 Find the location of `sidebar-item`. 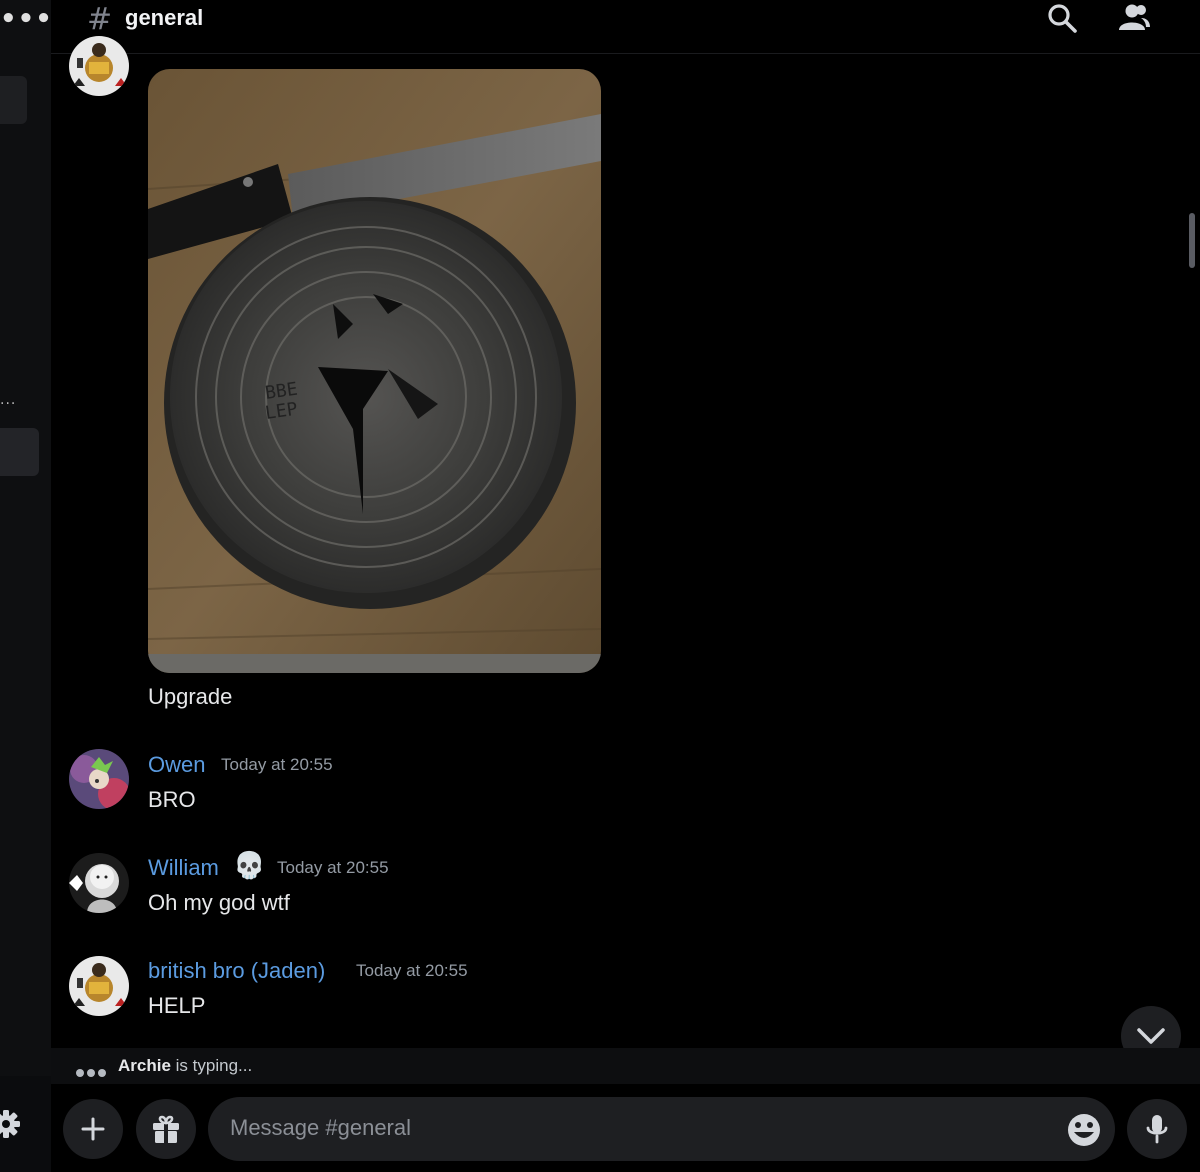

sidebar-item is located at coordinates (13, 100).